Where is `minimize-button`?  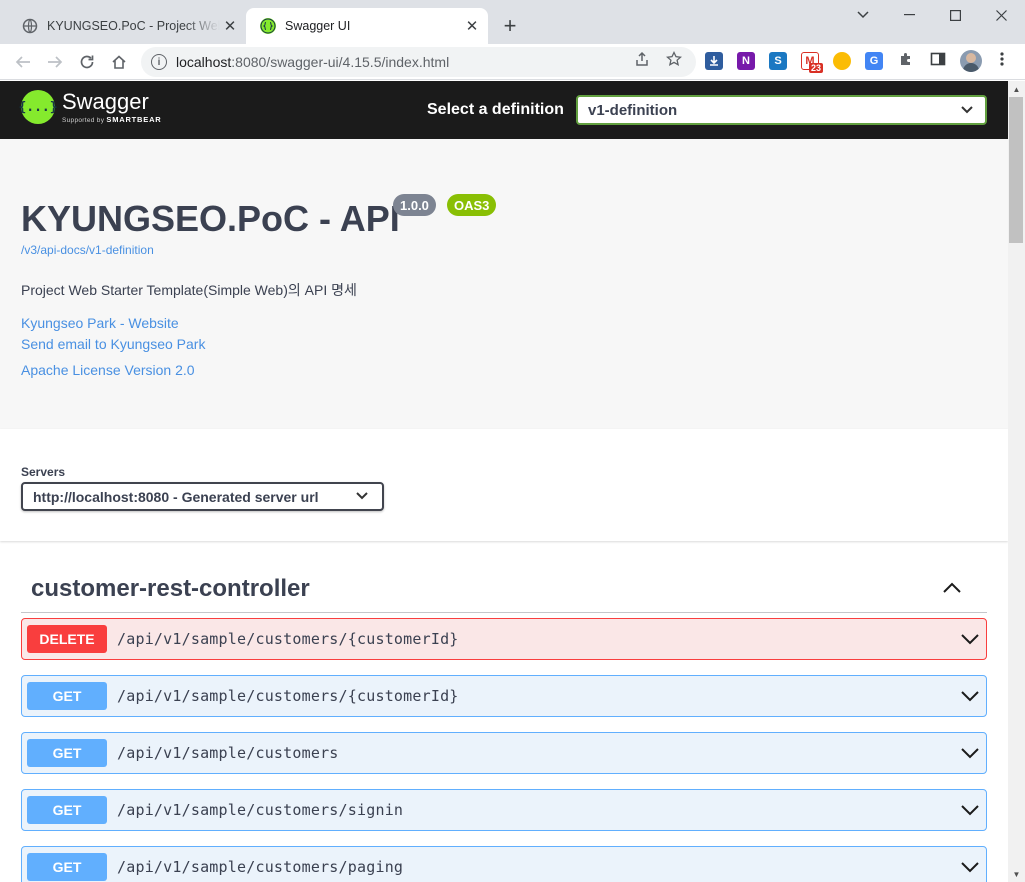 minimize-button is located at coordinates (909, 15).